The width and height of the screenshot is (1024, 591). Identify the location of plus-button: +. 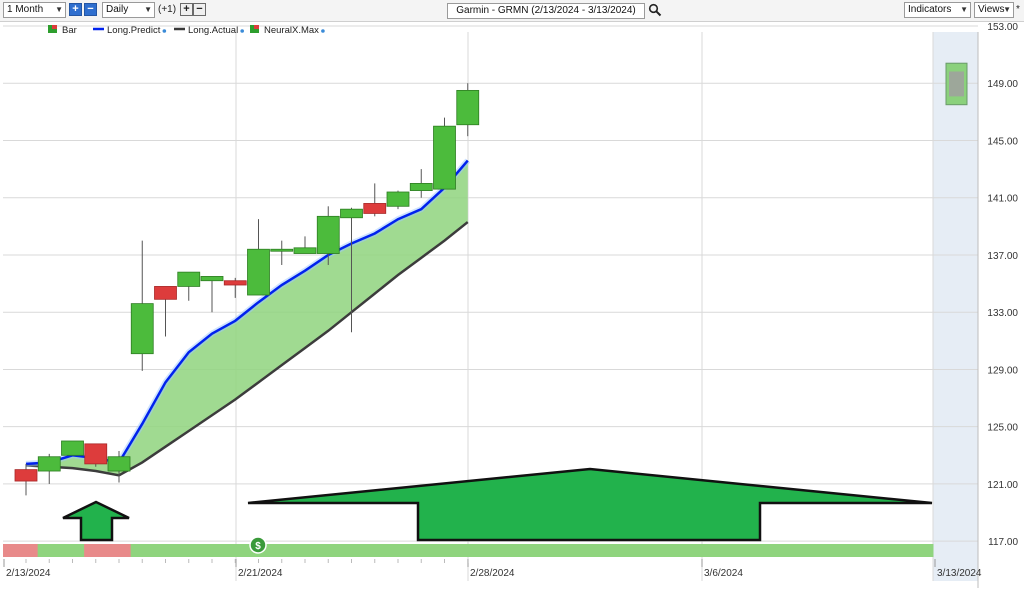
(75, 9).